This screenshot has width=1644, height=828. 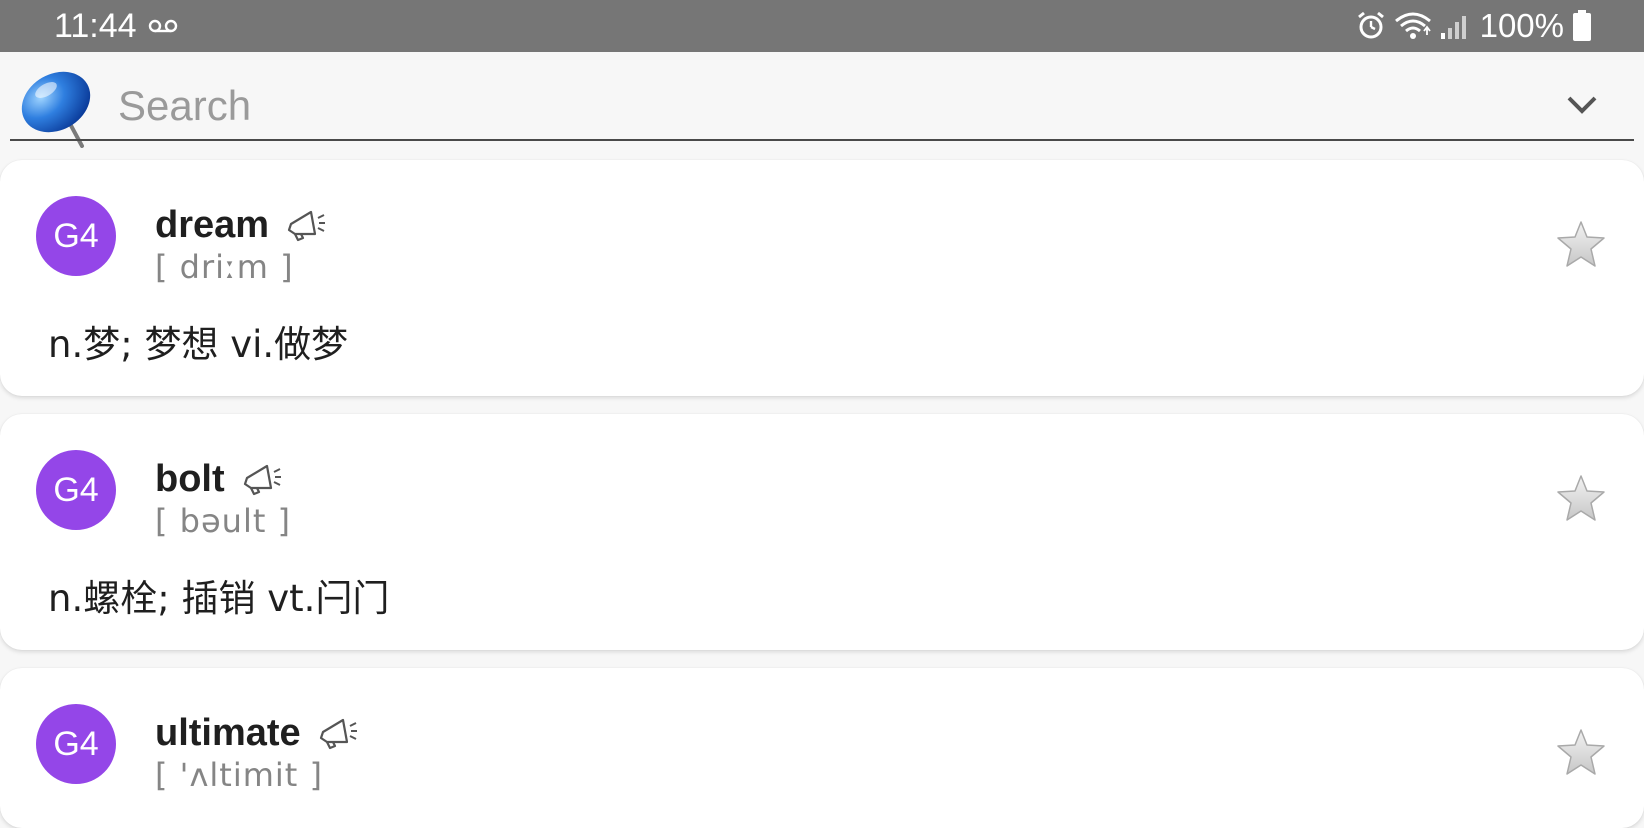 What do you see at coordinates (95, 26) in the screenshot?
I see `status-time: 11:44` at bounding box center [95, 26].